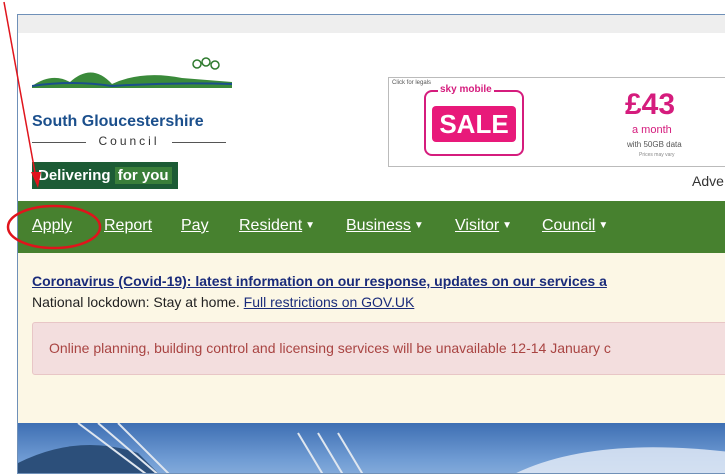 This screenshot has width=725, height=474. I want to click on ad-legal-text: Click for legals, so click(412, 83).